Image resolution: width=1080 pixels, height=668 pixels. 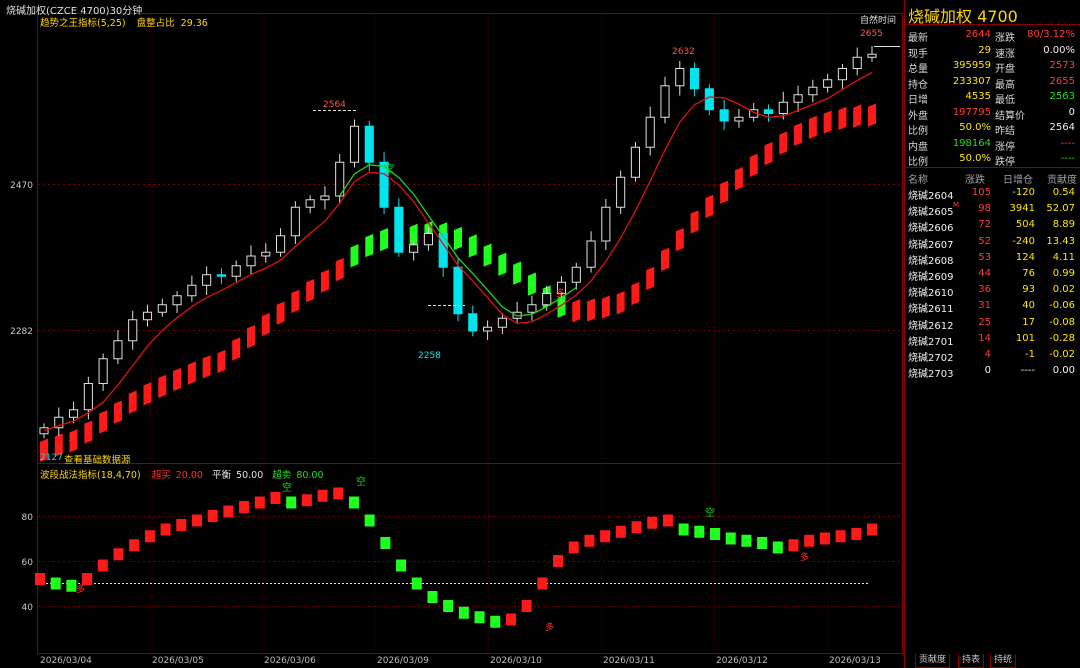 What do you see at coordinates (1063, 273) in the screenshot?
I see `contract-contribution: 0.99` at bounding box center [1063, 273].